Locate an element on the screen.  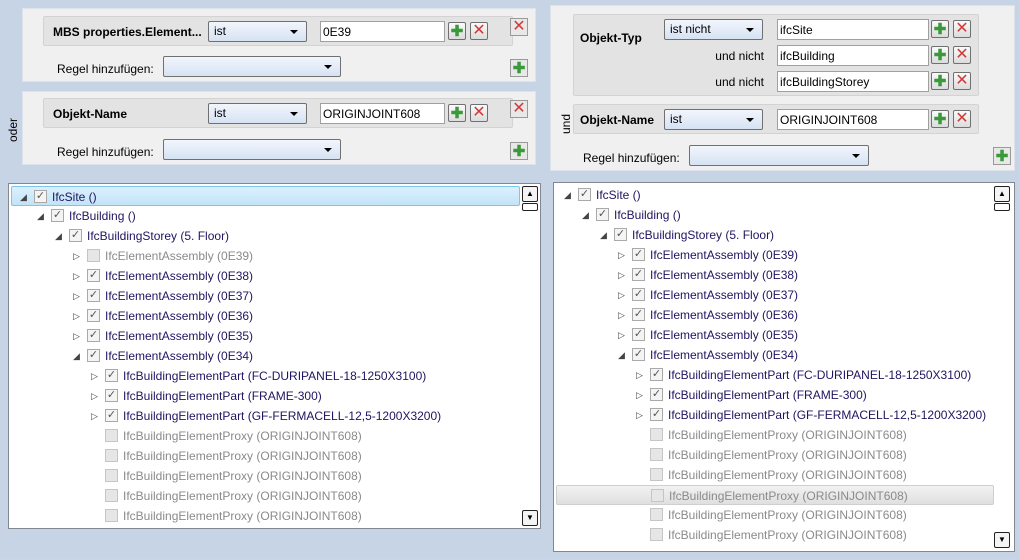
scroll-down-button: ▼ is located at coordinates (530, 518).